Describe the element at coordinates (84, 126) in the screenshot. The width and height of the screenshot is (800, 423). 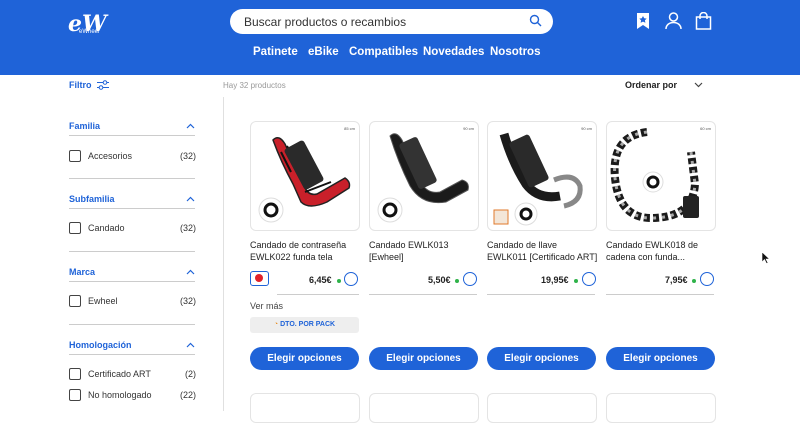
I see `filter-group-familia: Familia` at that location.